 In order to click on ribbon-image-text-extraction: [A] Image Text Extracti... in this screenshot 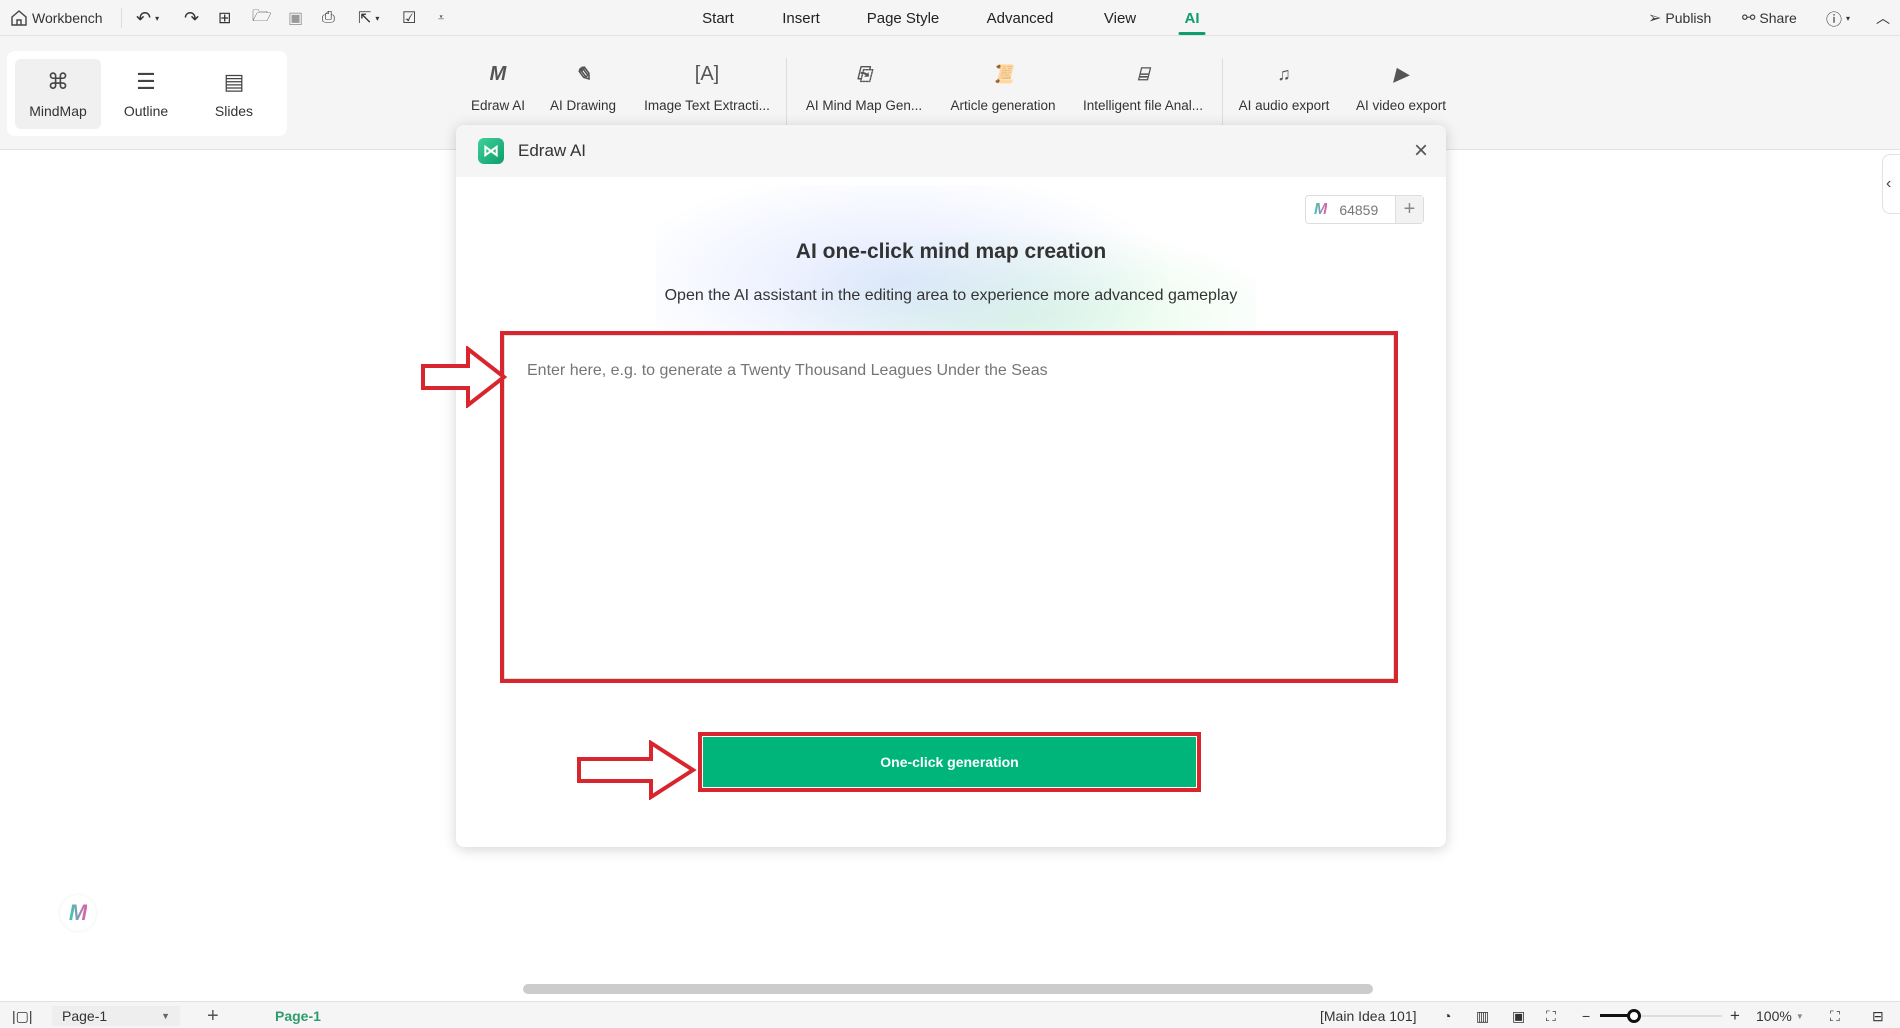, I will do `click(707, 87)`.